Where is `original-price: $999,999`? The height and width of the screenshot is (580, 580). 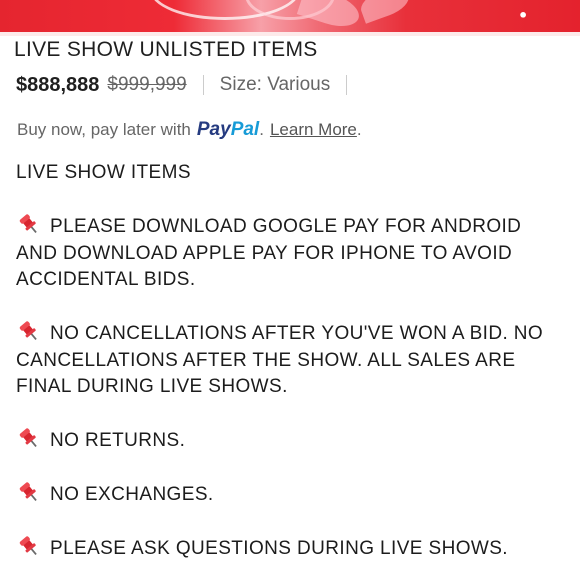 original-price: $999,999 is located at coordinates (147, 84).